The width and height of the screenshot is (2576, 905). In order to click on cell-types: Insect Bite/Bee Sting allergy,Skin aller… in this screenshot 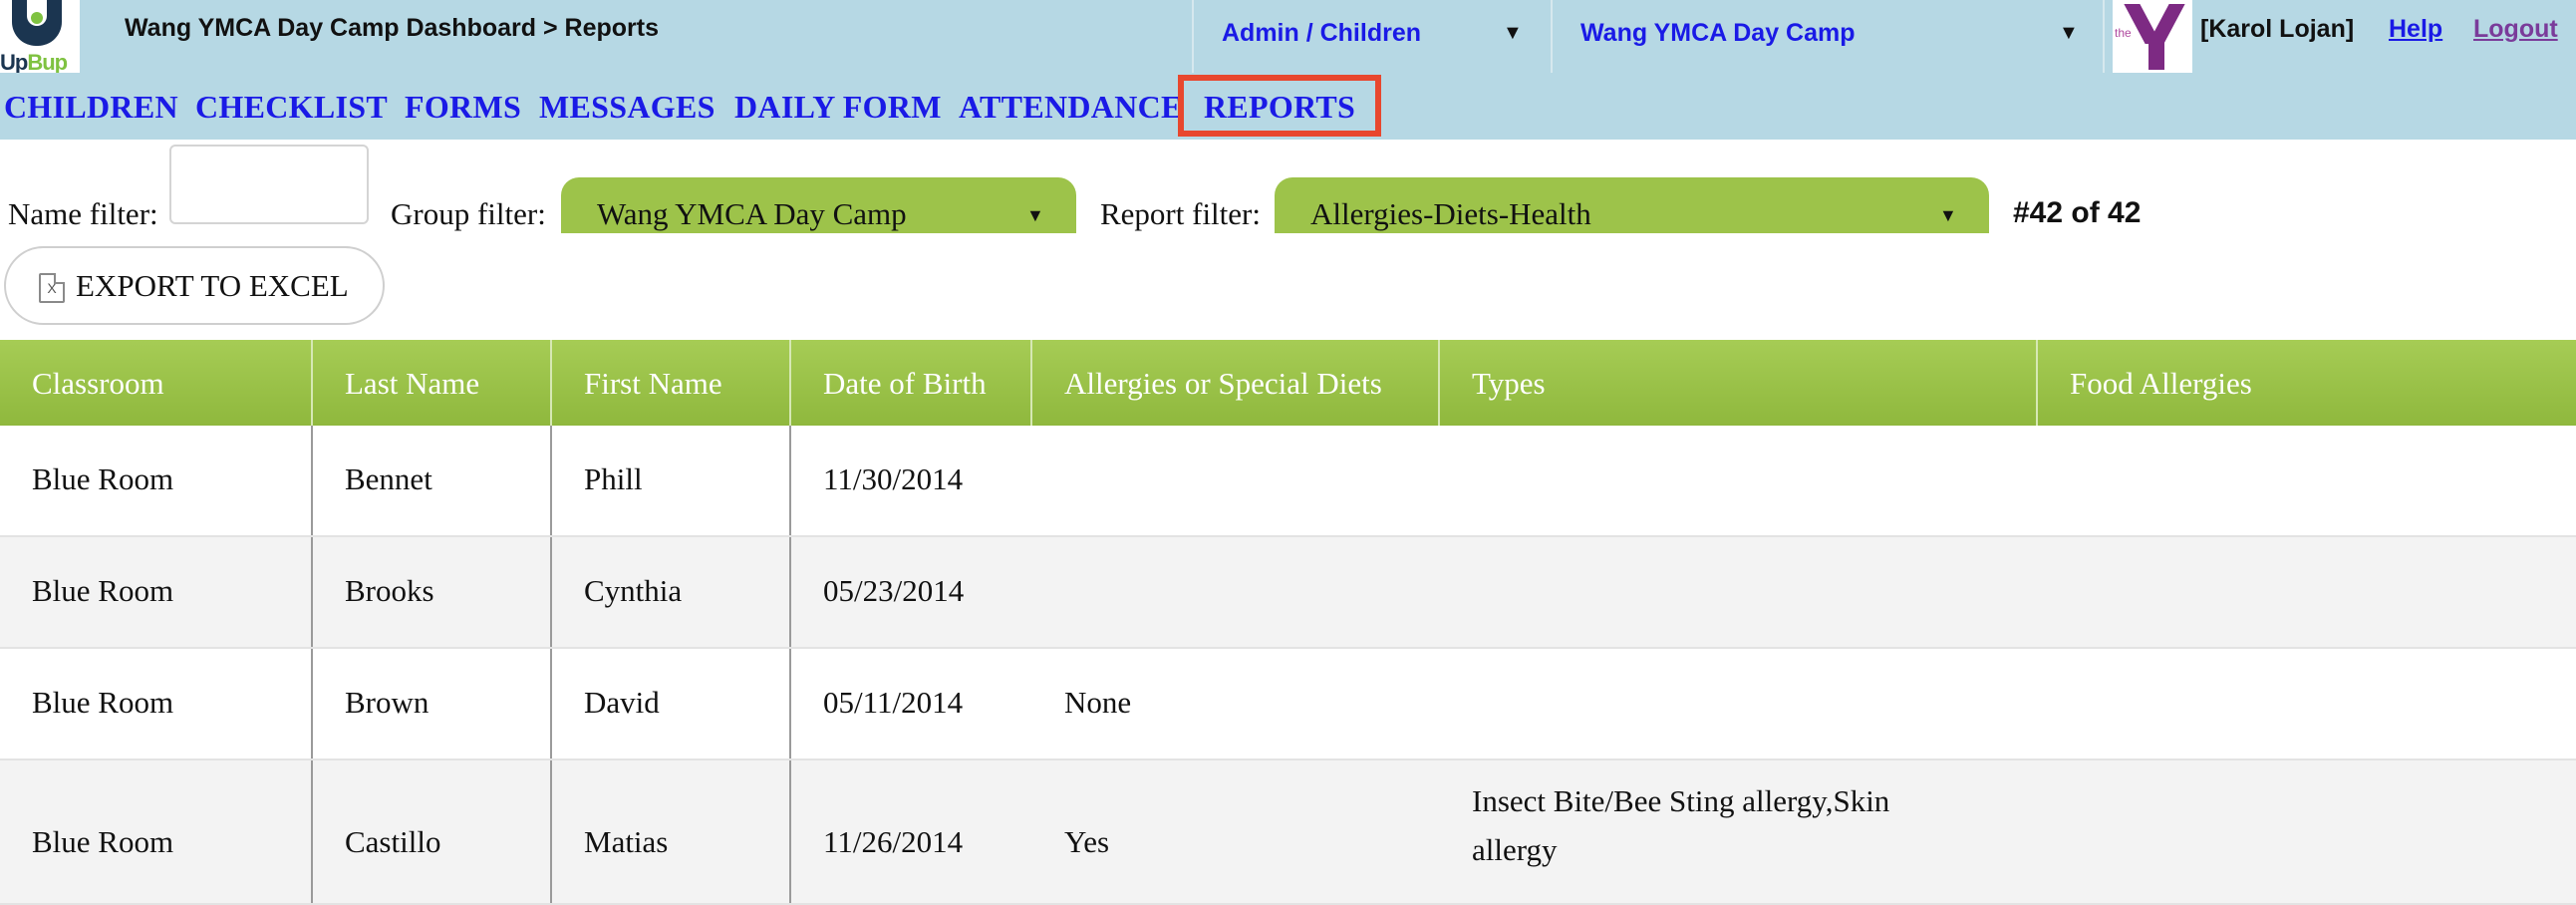, I will do `click(1681, 825)`.